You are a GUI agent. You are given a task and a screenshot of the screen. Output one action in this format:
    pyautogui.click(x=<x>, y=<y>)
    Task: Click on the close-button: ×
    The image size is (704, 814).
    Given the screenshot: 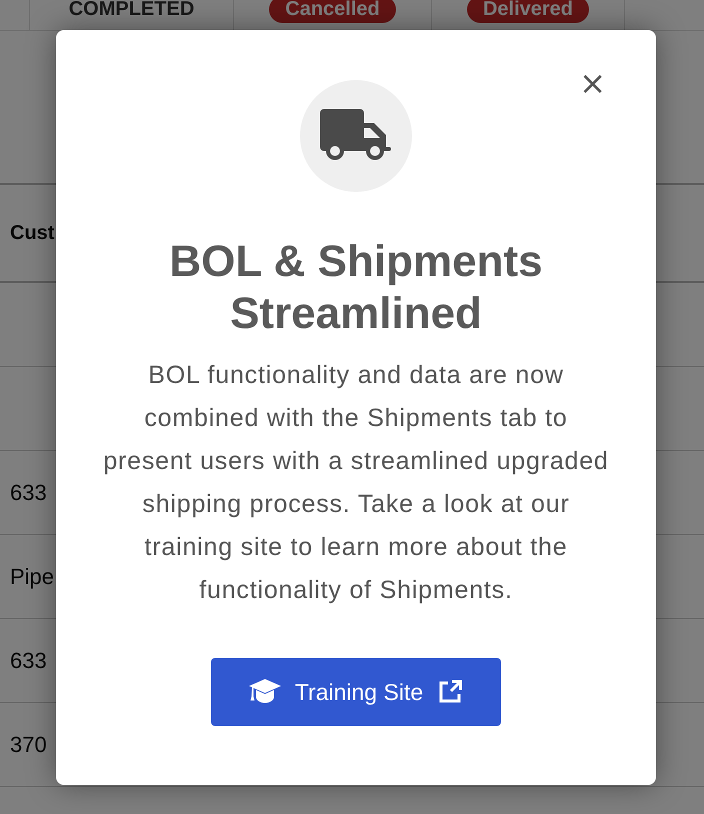 What is the action you would take?
    pyautogui.click(x=592, y=83)
    